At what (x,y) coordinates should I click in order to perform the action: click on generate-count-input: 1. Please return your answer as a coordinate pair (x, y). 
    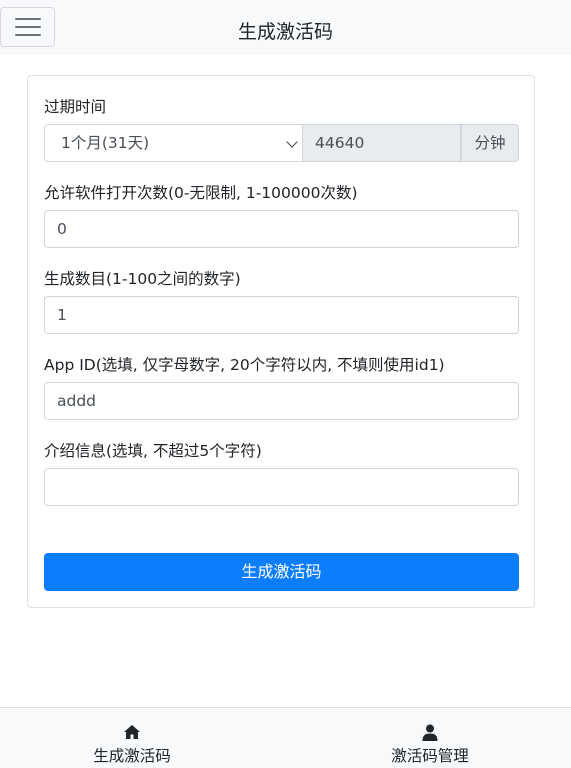
    Looking at the image, I should click on (281, 315).